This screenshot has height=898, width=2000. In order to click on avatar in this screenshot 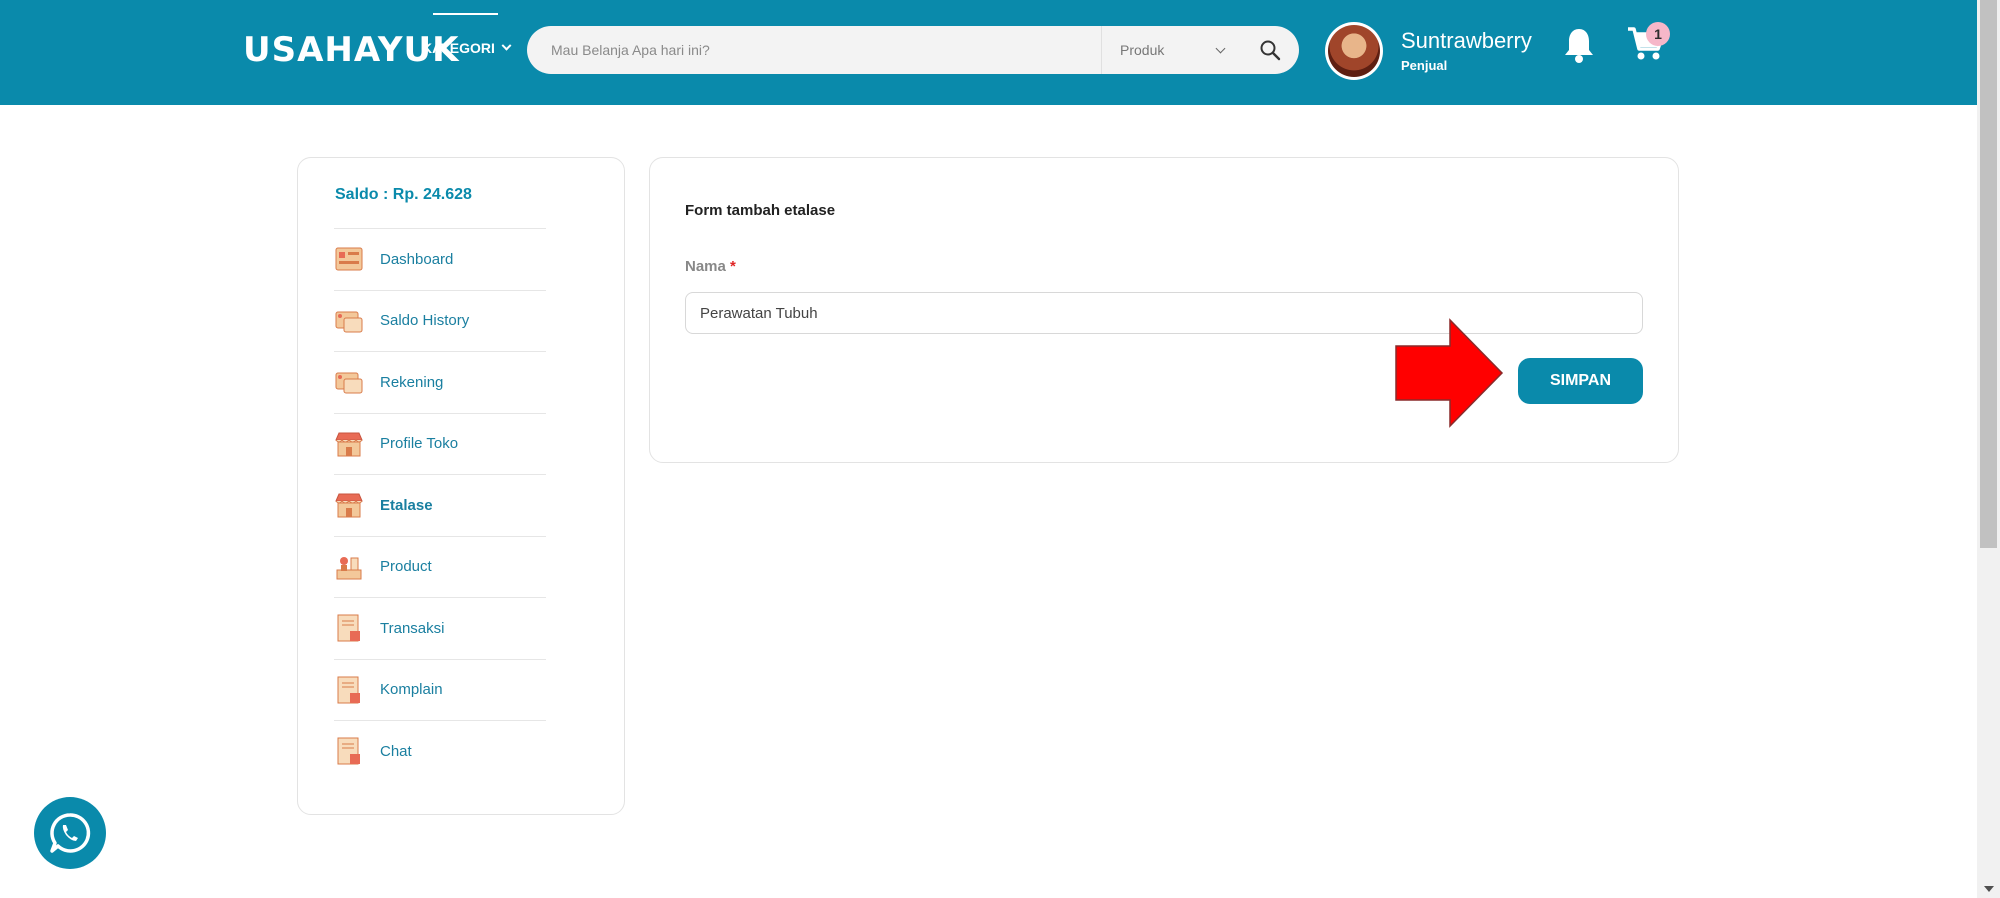, I will do `click(1354, 51)`.